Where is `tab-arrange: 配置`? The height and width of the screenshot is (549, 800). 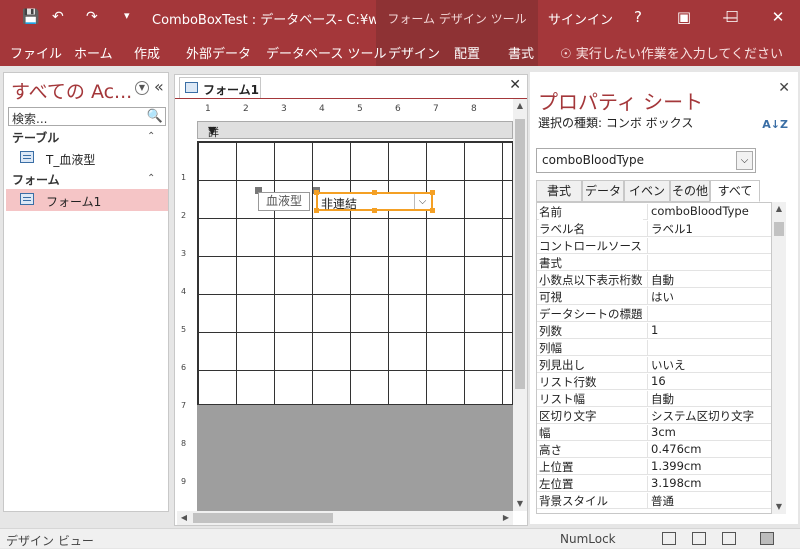
tab-arrange: 配置 is located at coordinates (467, 52).